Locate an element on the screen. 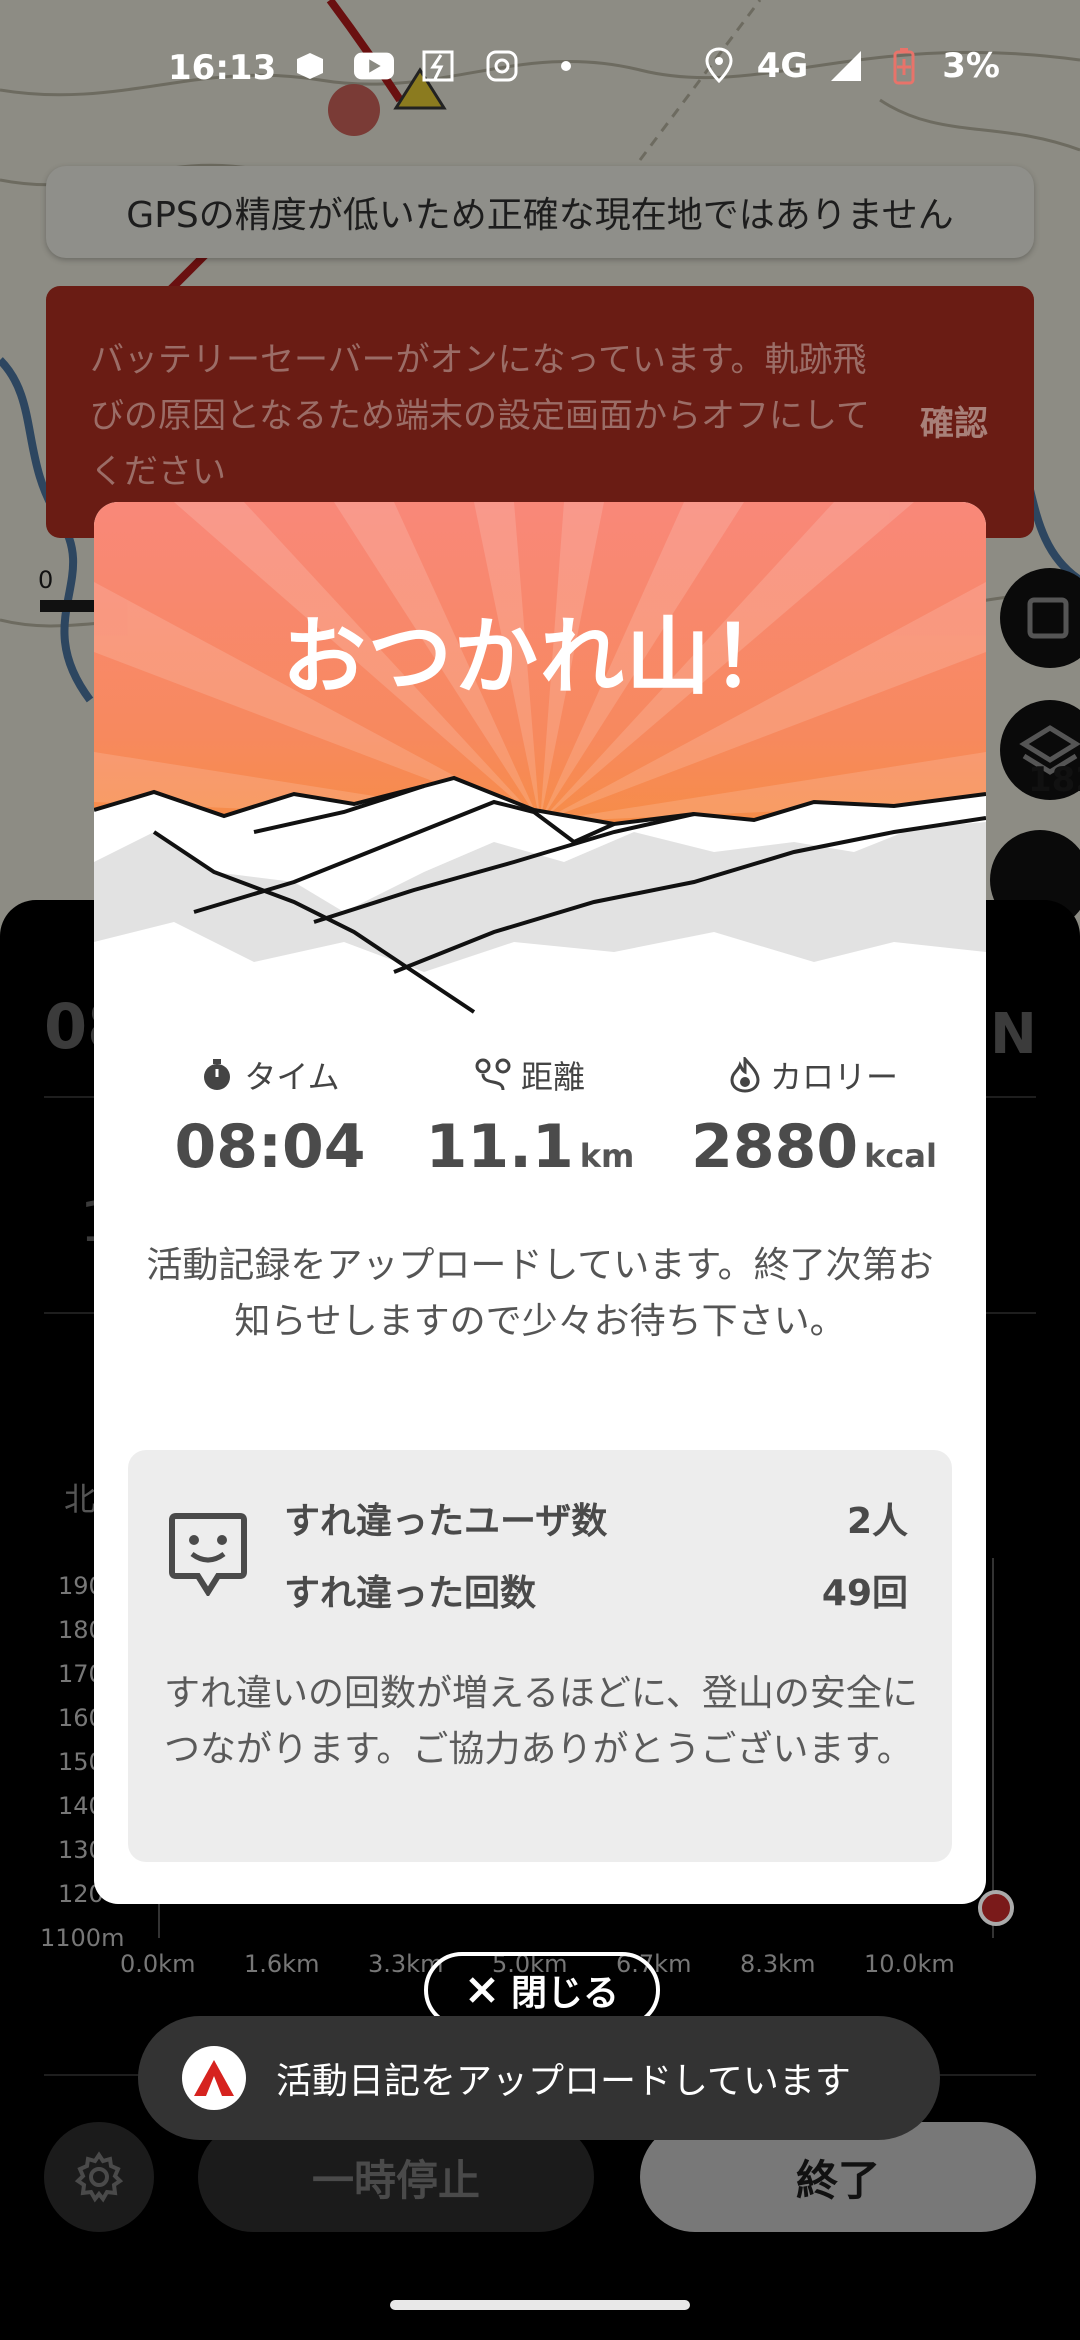 This screenshot has width=1080, height=2340. elevation-label: 1100m is located at coordinates (82, 1938).